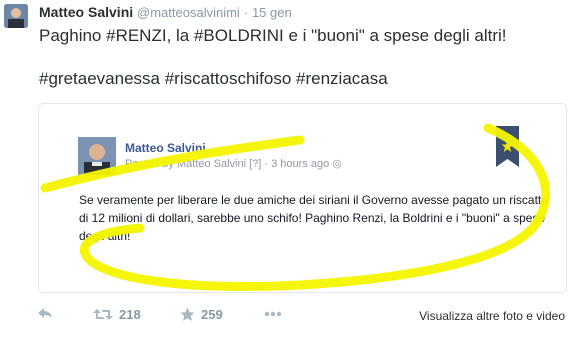 The height and width of the screenshot is (340, 571). I want to click on retweet-count: 218, so click(130, 314).